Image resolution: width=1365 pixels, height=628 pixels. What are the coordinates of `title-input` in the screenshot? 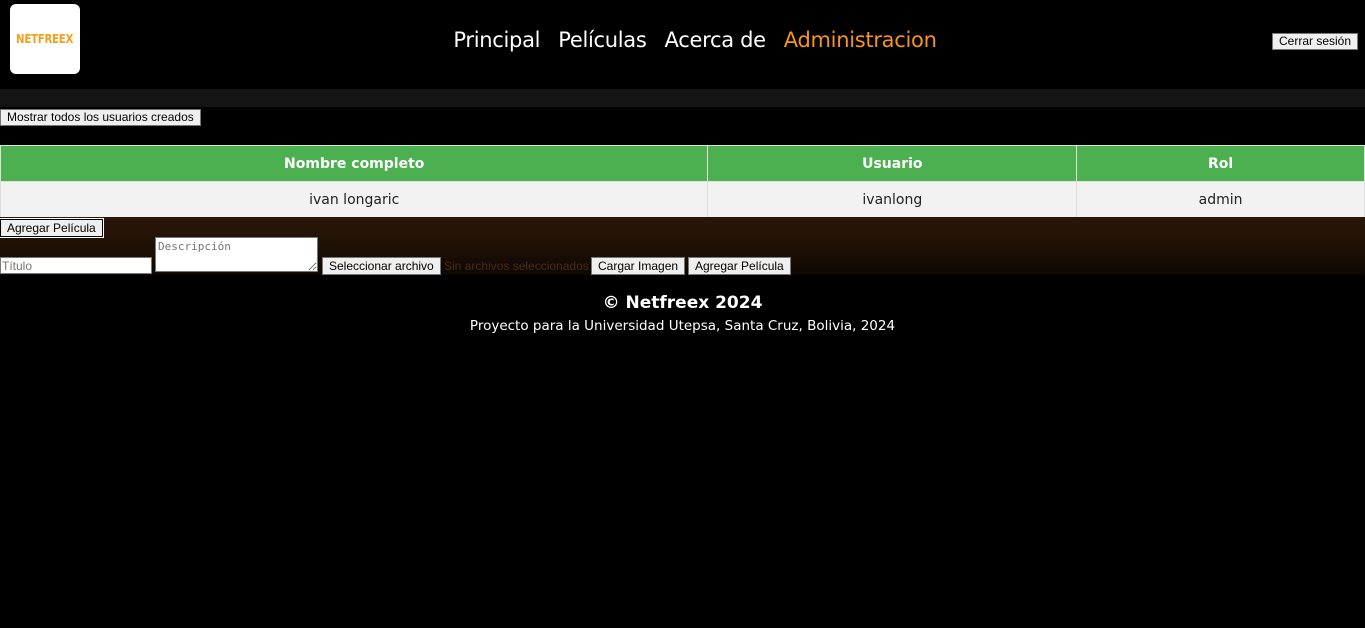 It's located at (76, 265).